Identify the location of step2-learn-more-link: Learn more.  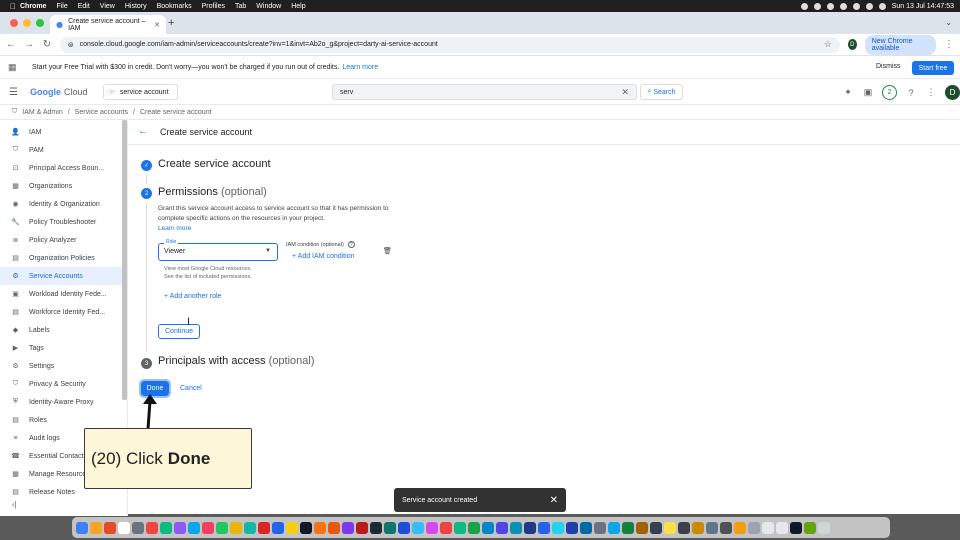
(174, 228).